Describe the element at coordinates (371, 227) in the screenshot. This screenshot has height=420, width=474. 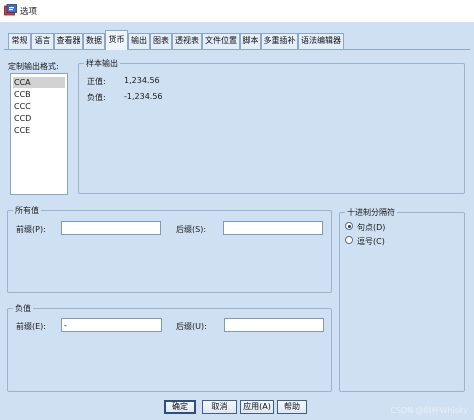
I see `period-radio-label: 句点(D)` at that location.